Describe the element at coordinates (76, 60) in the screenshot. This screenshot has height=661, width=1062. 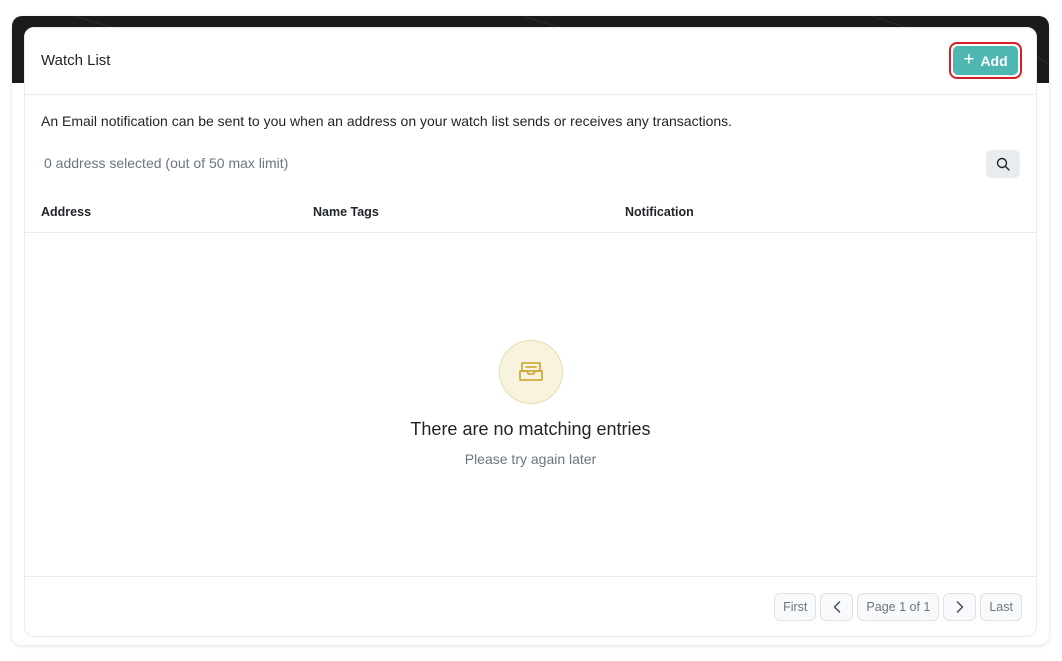
I see `card-title: Watch List` at that location.